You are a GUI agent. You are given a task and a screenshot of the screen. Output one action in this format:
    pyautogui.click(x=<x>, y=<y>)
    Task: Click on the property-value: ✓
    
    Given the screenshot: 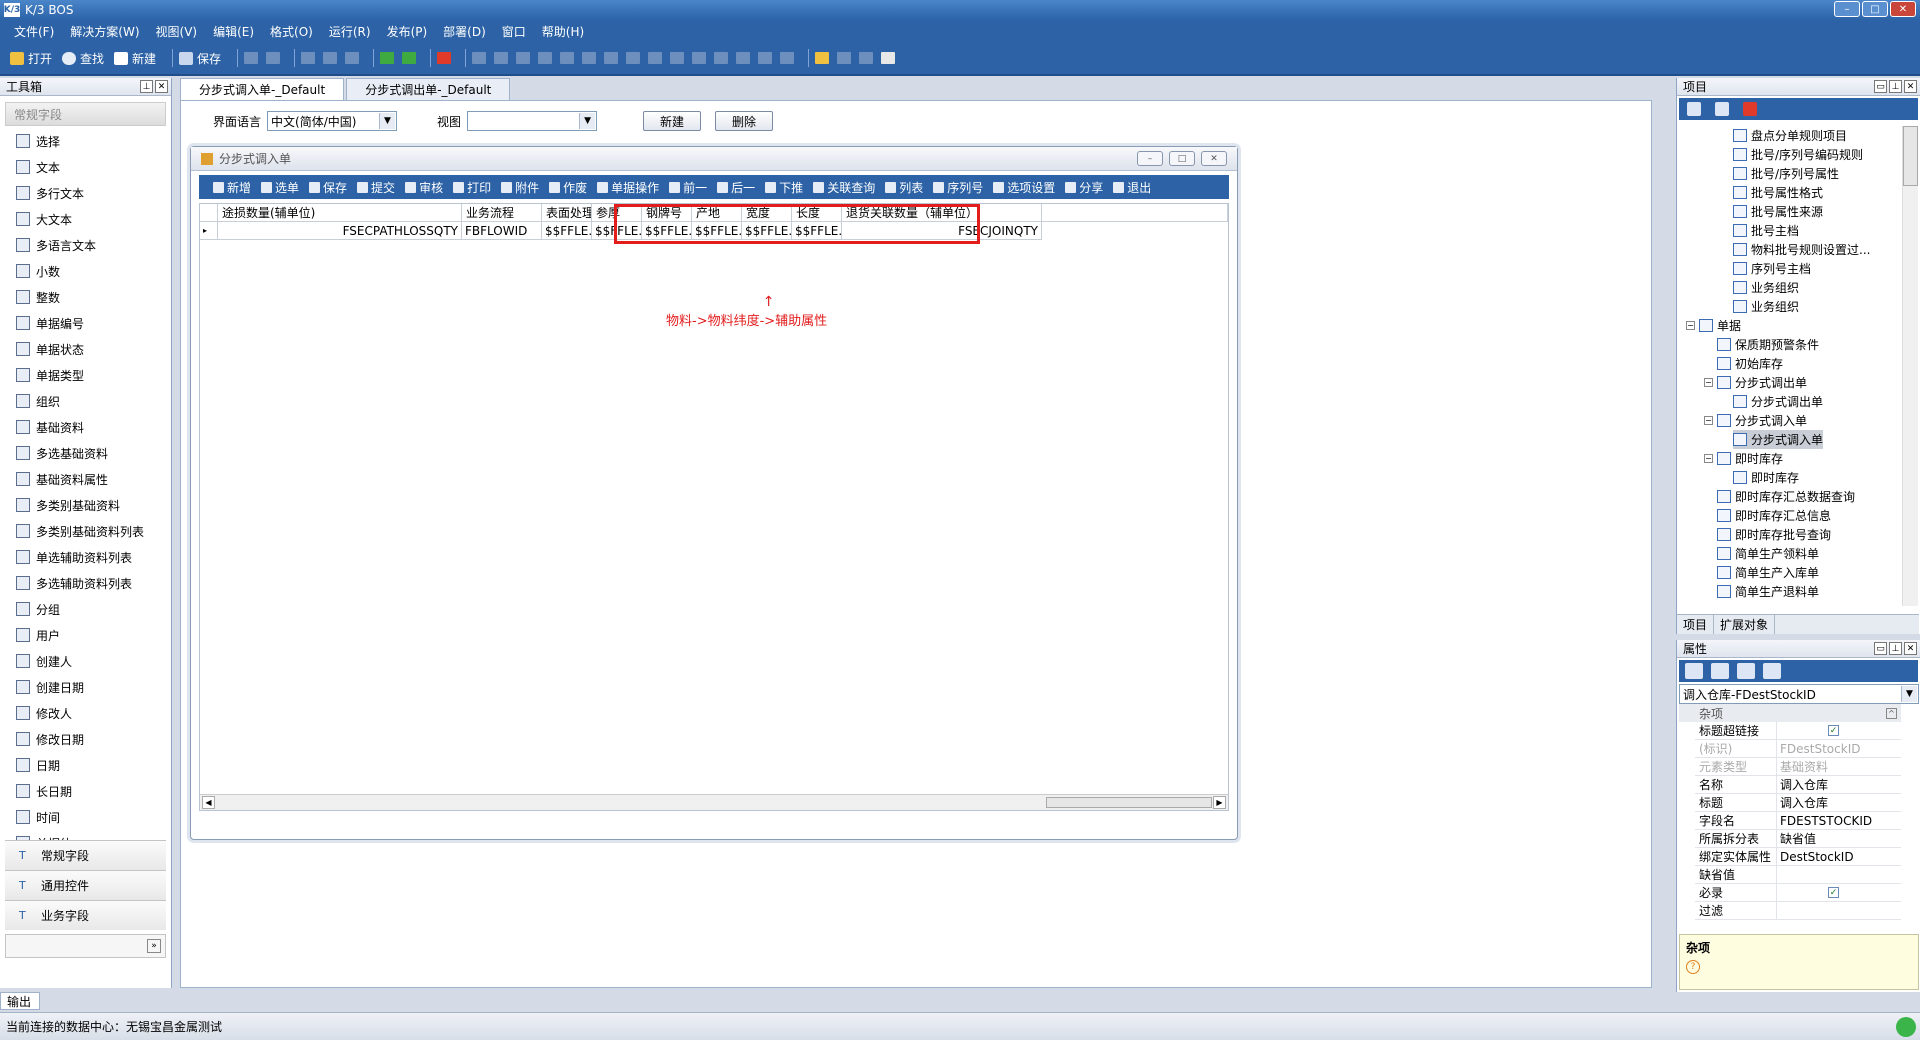 What is the action you would take?
    pyautogui.click(x=1839, y=730)
    